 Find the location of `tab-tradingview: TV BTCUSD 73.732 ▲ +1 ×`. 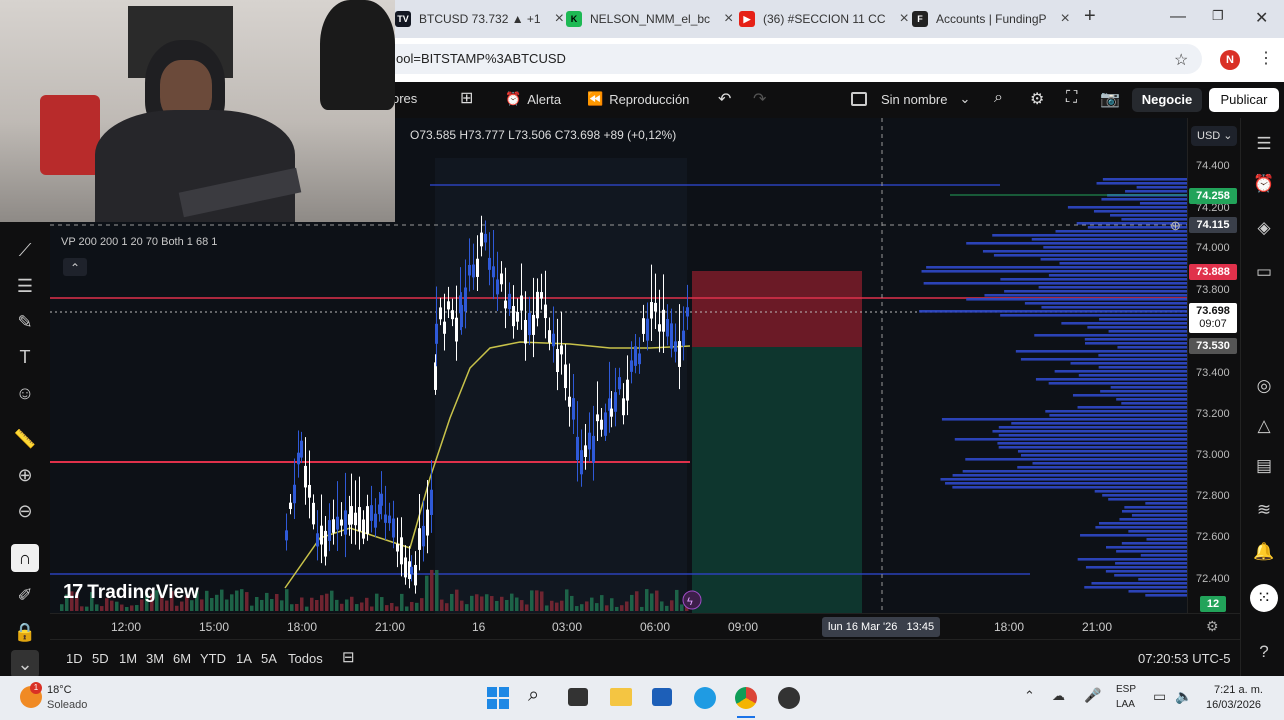

tab-tradingview: TV BTCUSD 73.732 ▲ +1 × is located at coordinates (479, 19).